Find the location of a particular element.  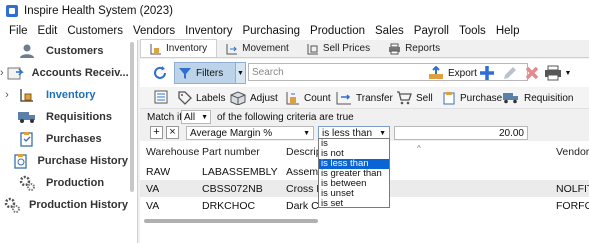

cell-description: Cross Be is located at coordinates (302, 188).